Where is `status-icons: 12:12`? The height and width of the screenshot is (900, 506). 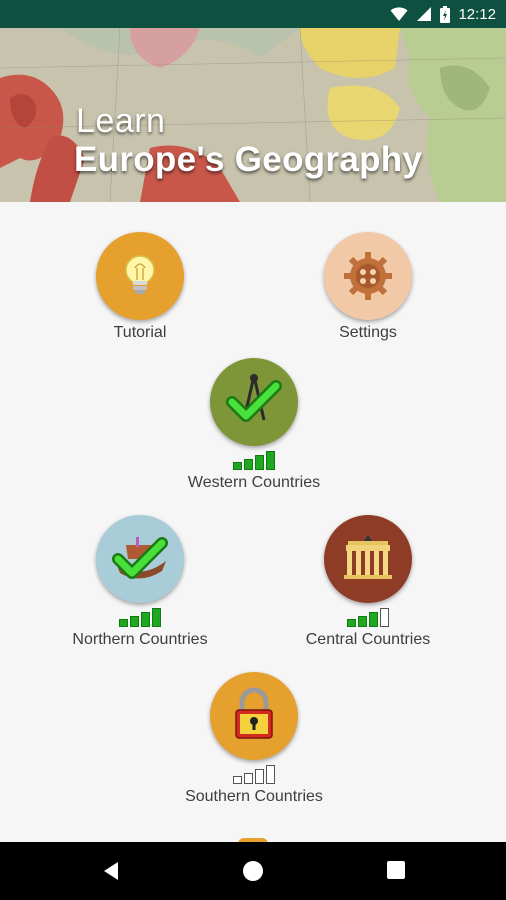 status-icons: 12:12 is located at coordinates (443, 14).